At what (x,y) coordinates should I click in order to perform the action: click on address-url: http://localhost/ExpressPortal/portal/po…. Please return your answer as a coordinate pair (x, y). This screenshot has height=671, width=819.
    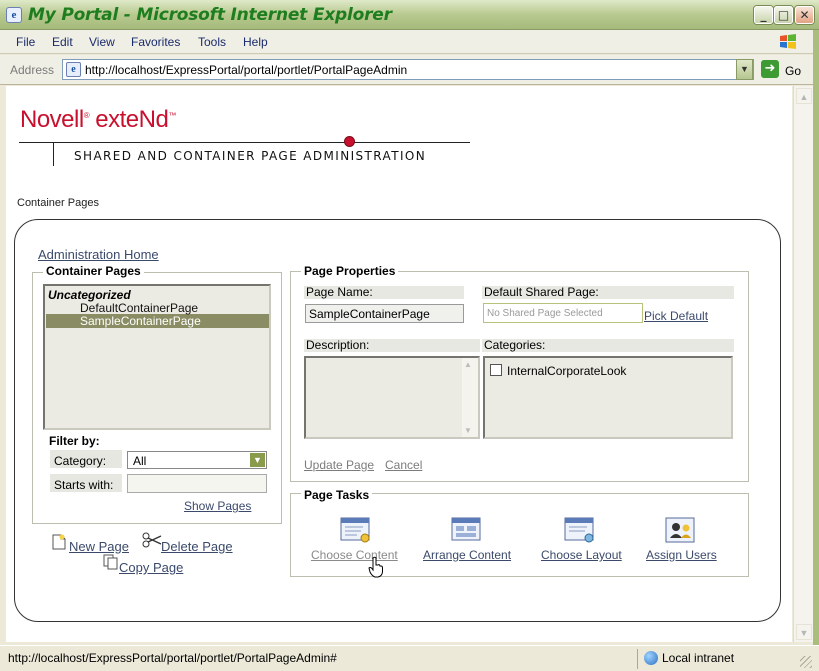
    Looking at the image, I should click on (246, 70).